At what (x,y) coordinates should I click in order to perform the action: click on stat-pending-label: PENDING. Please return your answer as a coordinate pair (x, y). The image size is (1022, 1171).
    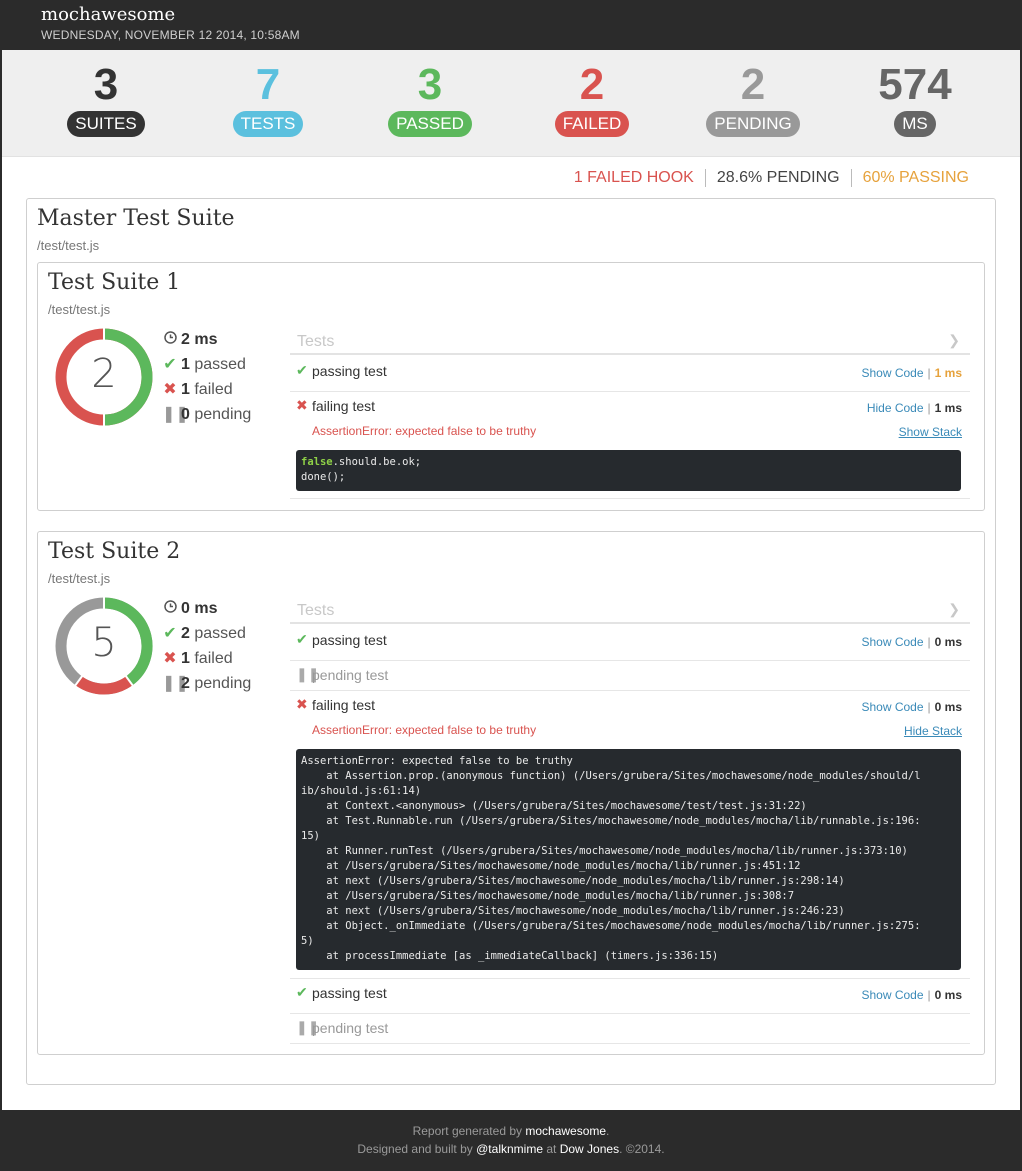
    Looking at the image, I should click on (753, 124).